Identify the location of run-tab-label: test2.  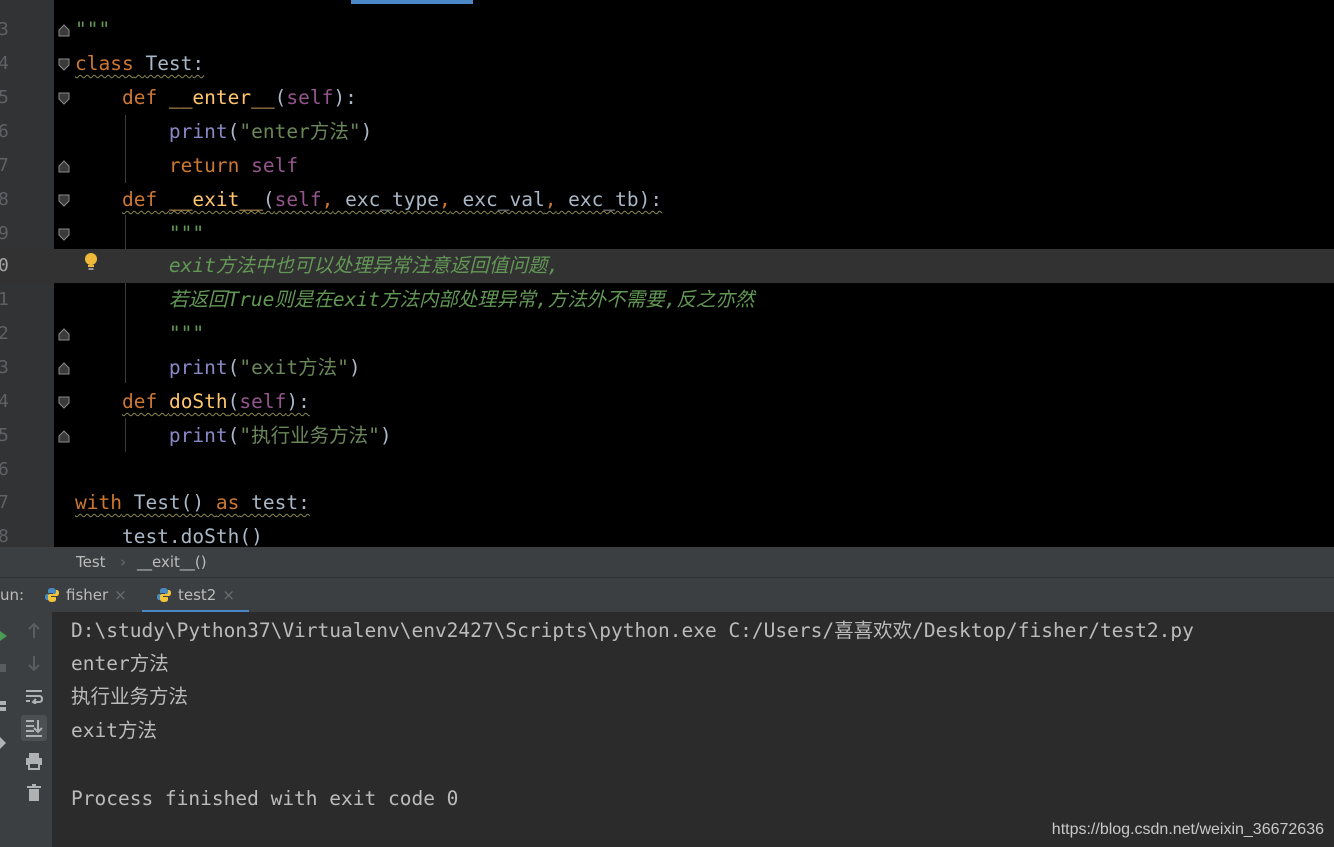
(197, 595).